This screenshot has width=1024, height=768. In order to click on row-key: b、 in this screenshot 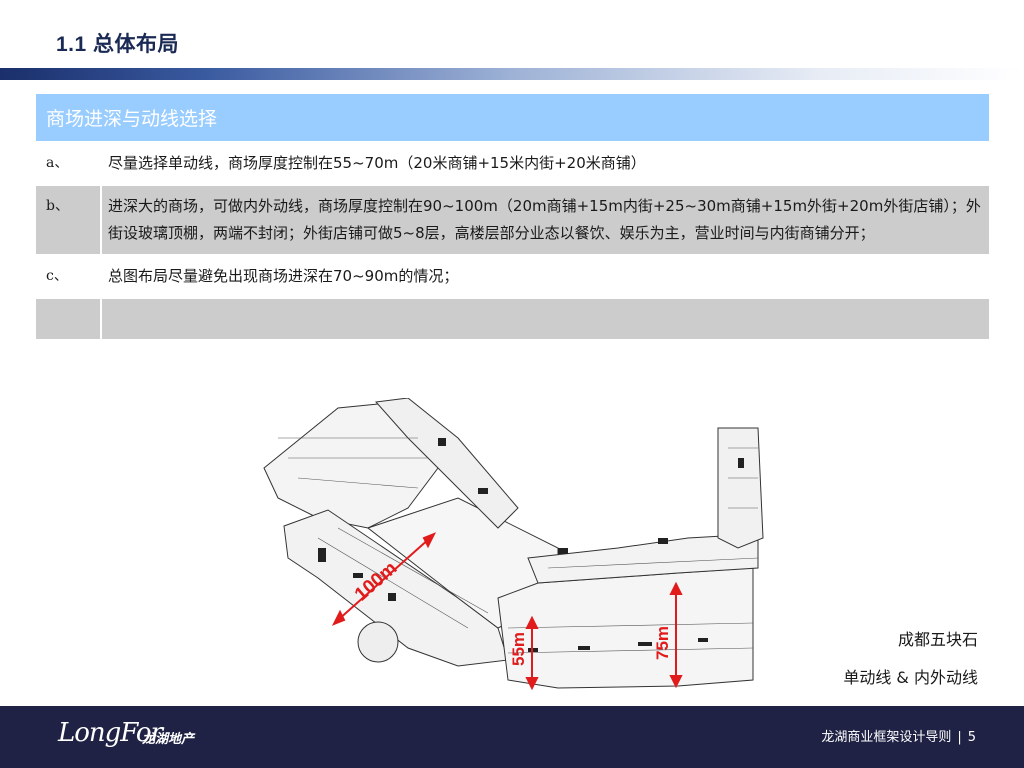, I will do `click(69, 219)`.